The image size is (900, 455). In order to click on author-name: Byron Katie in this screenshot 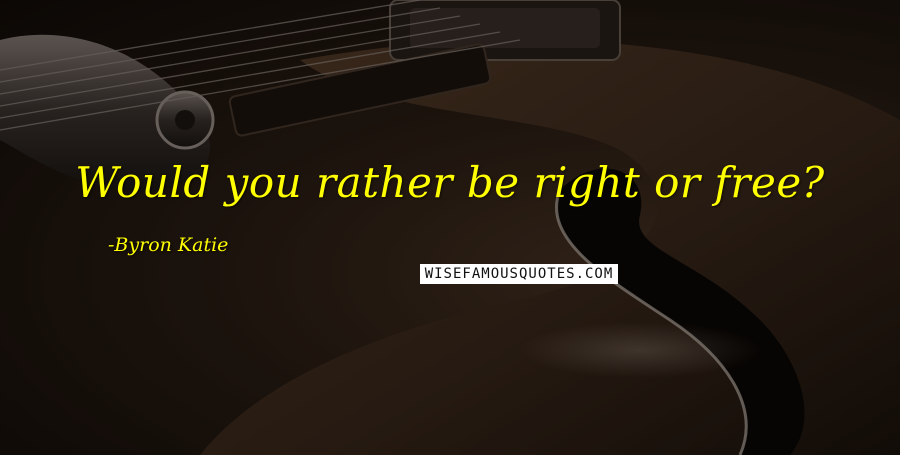, I will do `click(171, 245)`.